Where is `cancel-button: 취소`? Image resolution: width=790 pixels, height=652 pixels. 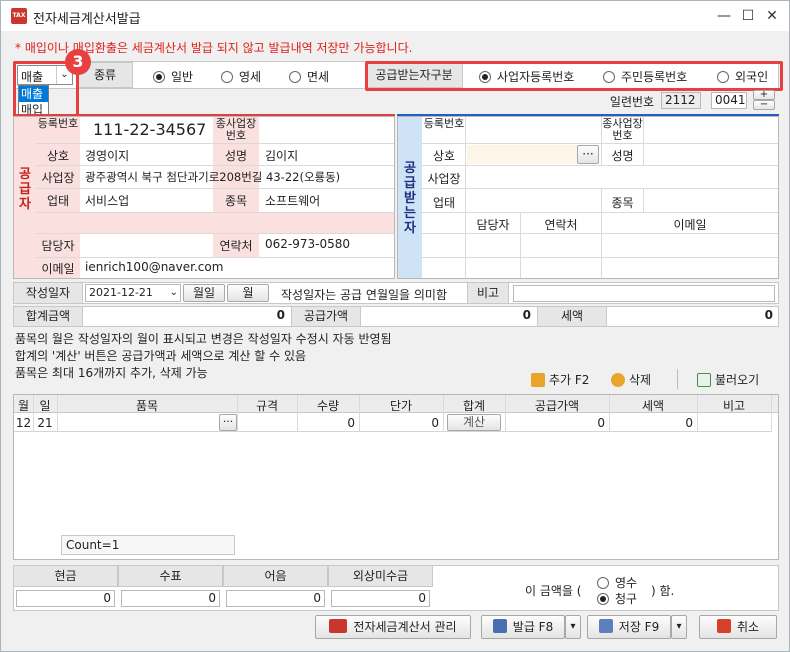 cancel-button: 취소 is located at coordinates (738, 627).